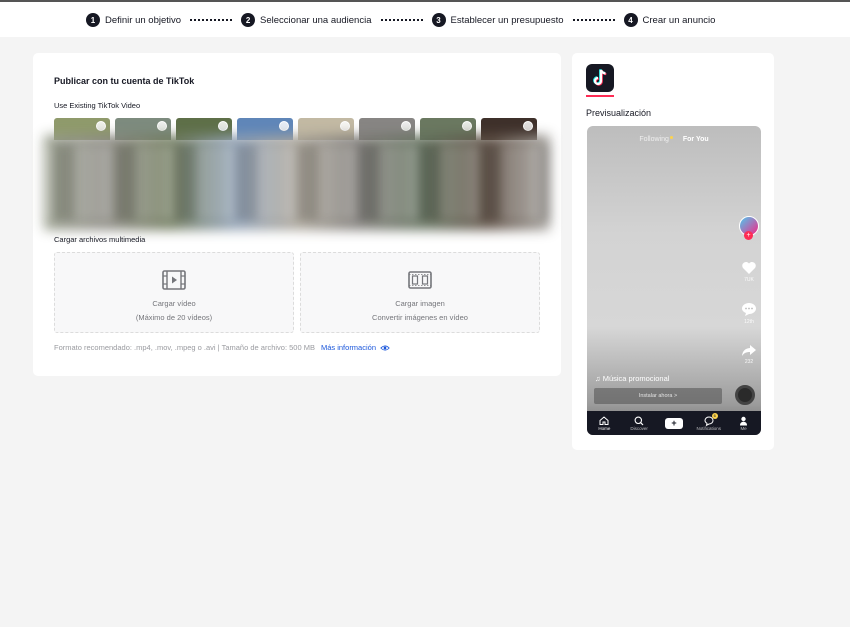 The height and width of the screenshot is (627, 850). Describe the element at coordinates (174, 280) in the screenshot. I see `video-icon` at that location.